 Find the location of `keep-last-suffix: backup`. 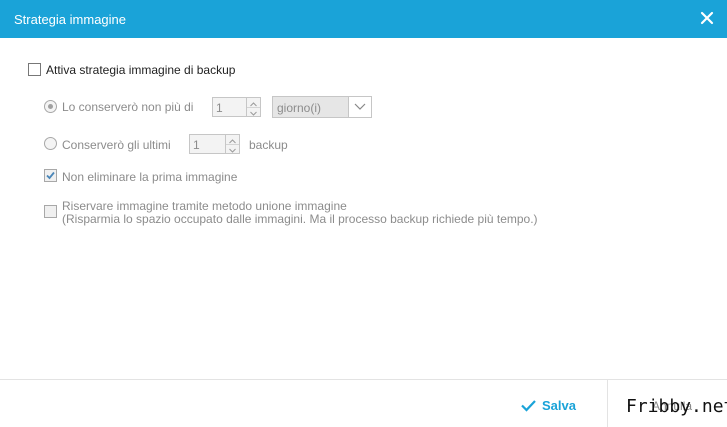

keep-last-suffix: backup is located at coordinates (268, 145).